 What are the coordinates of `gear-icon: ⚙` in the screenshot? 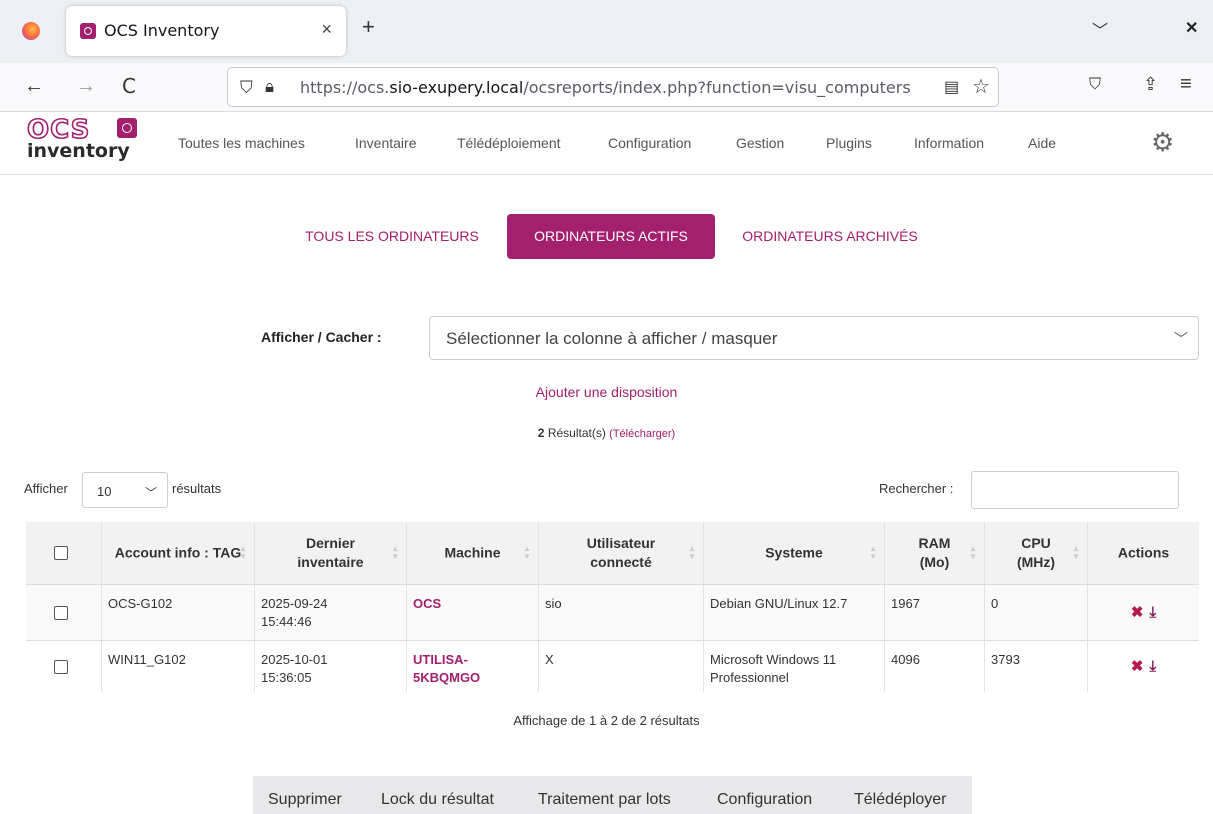 It's located at (1162, 142).